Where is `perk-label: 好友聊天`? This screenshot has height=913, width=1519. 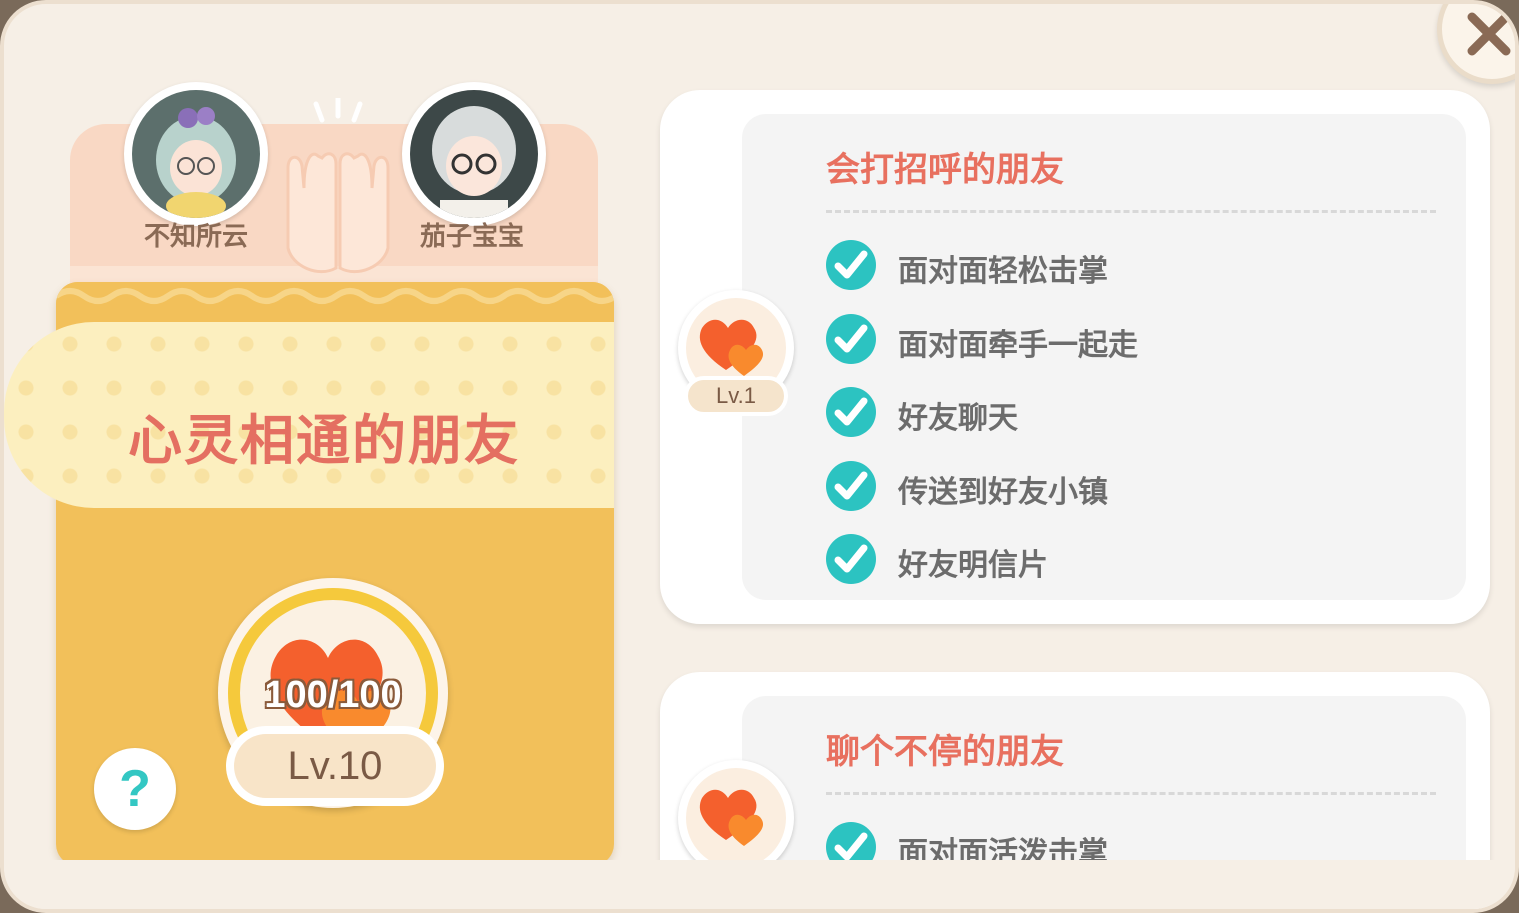 perk-label: 好友聊天 is located at coordinates (958, 418).